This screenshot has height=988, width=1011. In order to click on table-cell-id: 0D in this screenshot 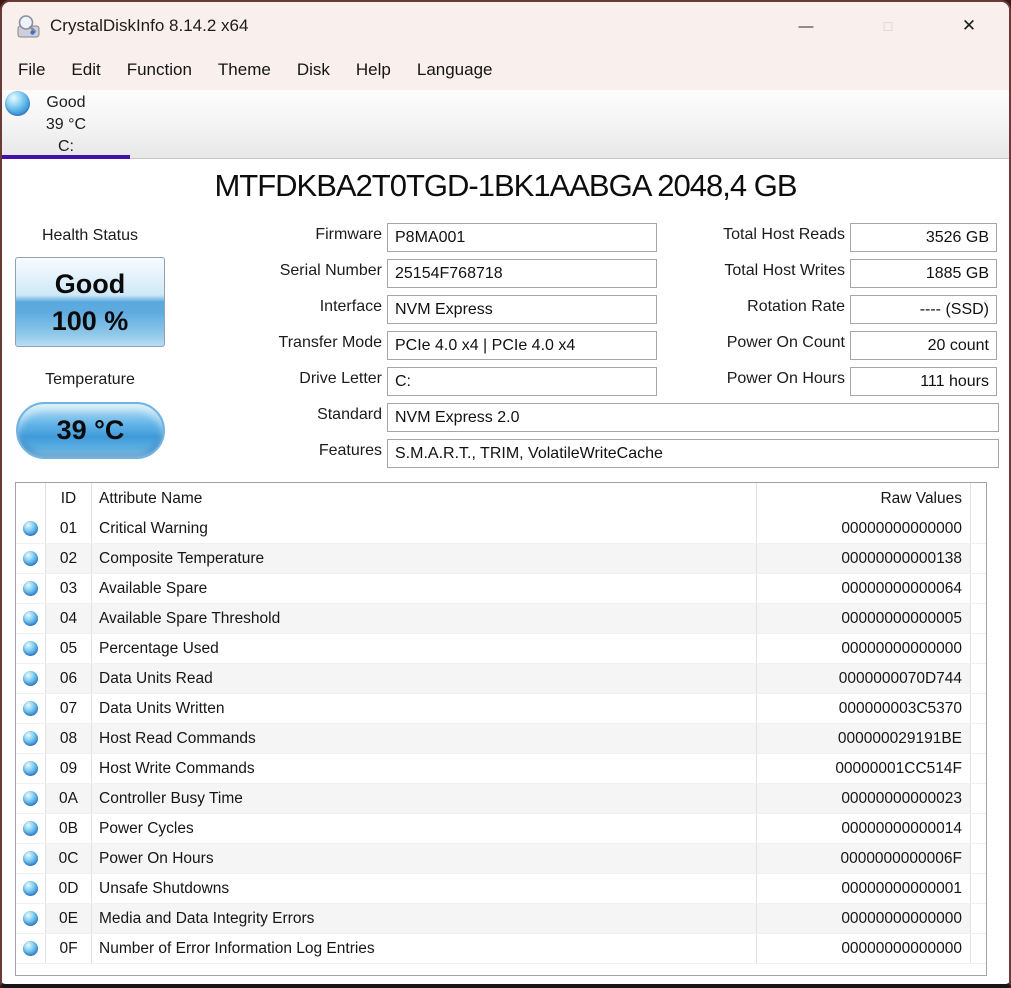, I will do `click(69, 888)`.